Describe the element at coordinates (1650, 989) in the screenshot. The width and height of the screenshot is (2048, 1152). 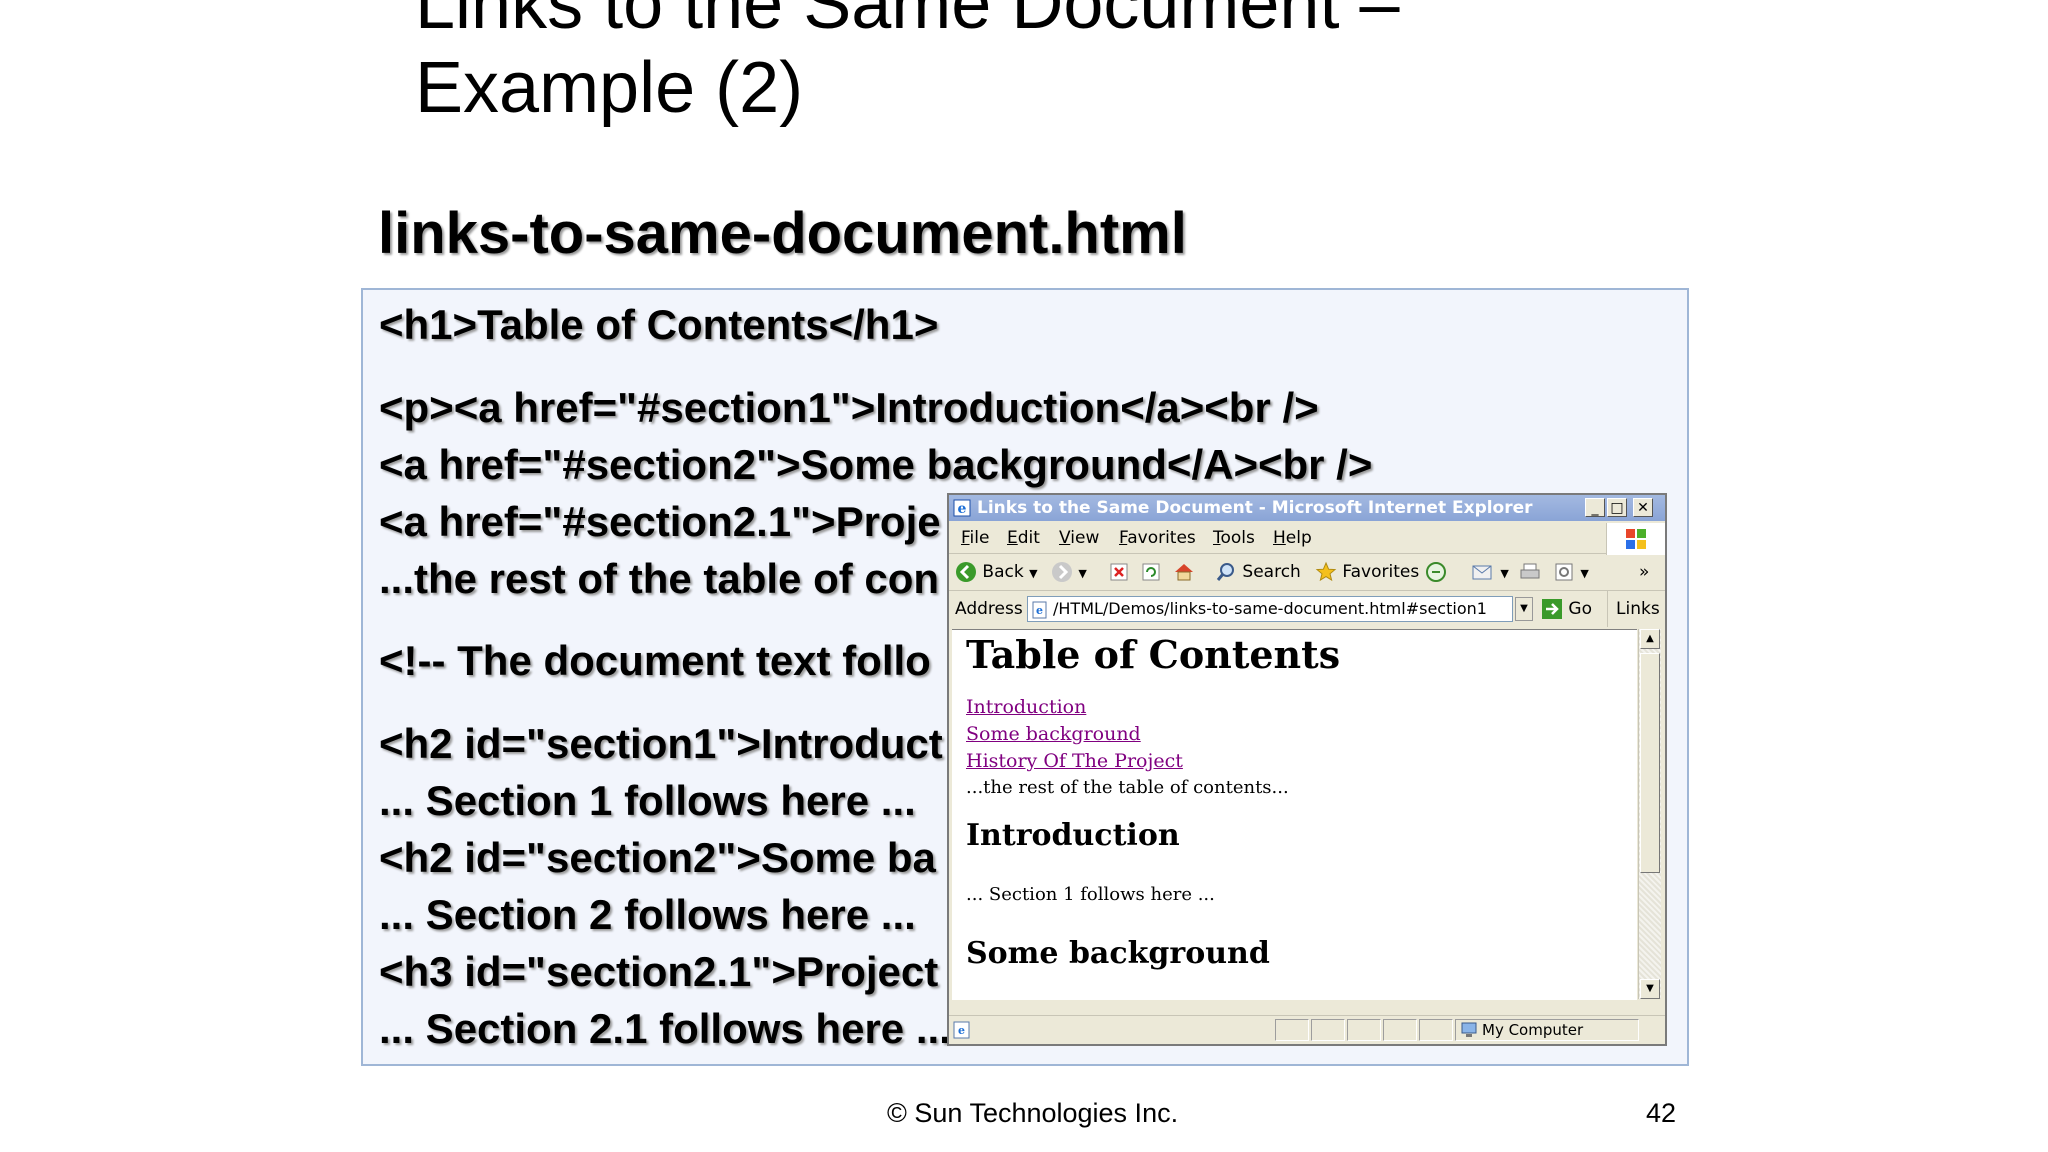
I see `scroll-down-icon: ▼` at that location.